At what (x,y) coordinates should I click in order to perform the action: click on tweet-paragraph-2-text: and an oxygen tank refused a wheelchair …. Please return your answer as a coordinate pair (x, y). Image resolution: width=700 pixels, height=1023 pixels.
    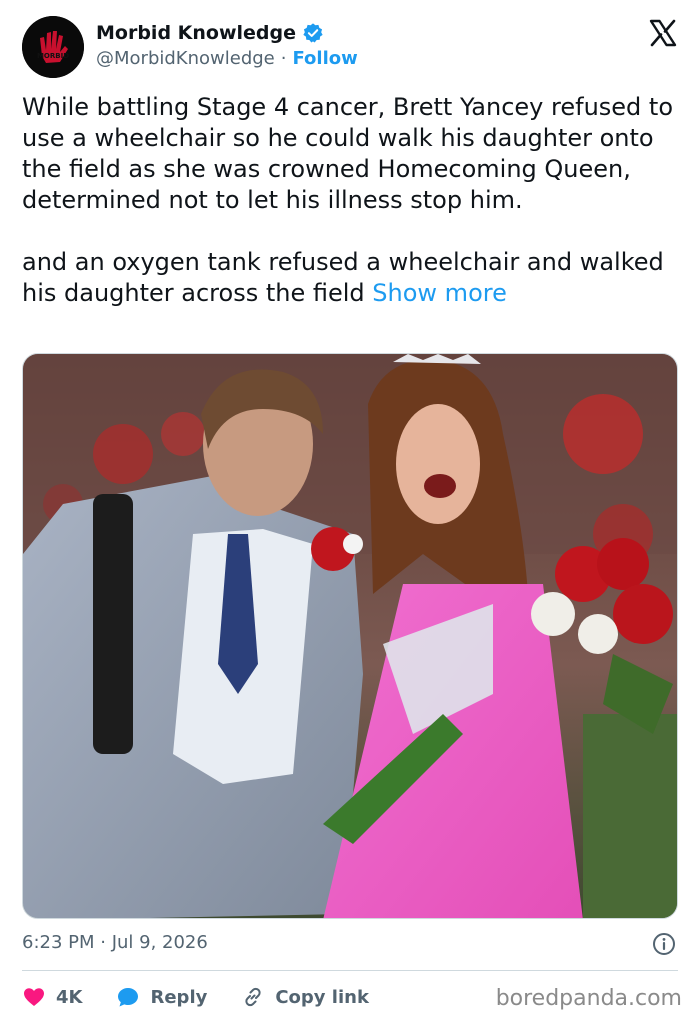
    Looking at the image, I should click on (343, 277).